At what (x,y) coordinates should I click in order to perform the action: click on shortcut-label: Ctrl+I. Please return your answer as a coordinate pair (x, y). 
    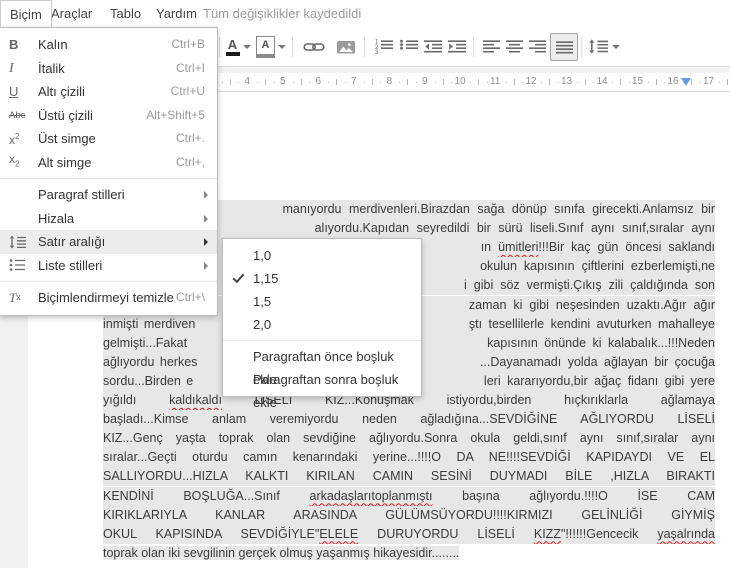
    Looking at the image, I should click on (190, 67).